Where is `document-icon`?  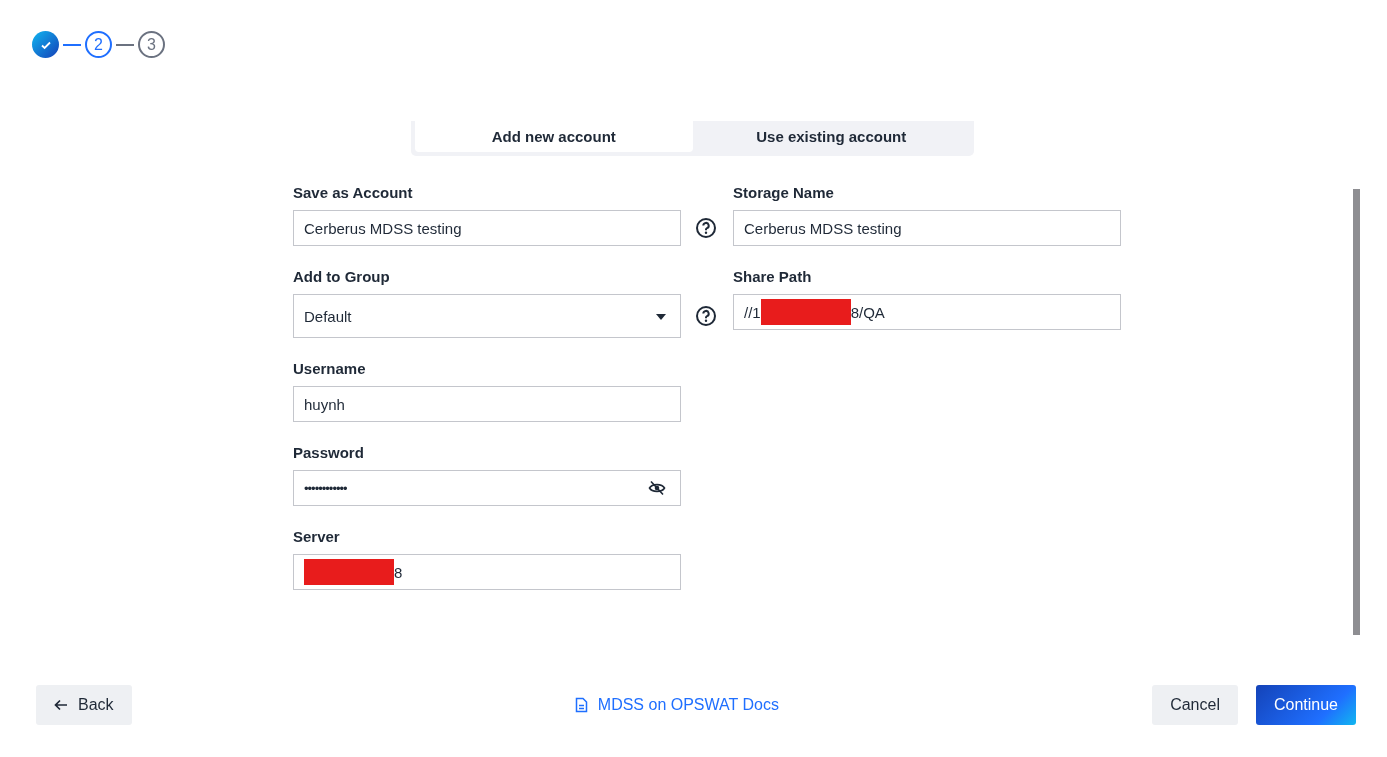
document-icon is located at coordinates (581, 705).